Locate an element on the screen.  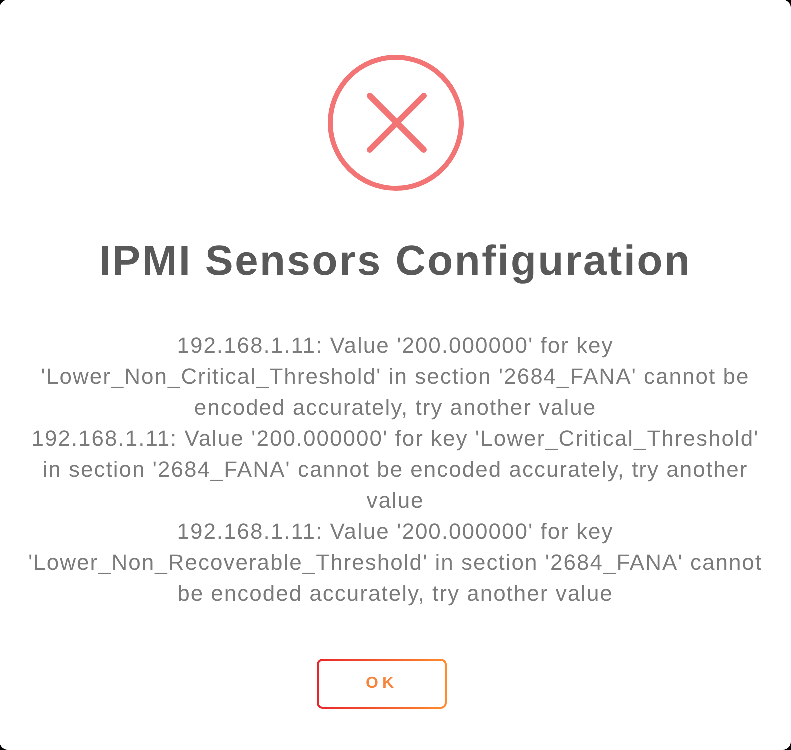
dialog-title: IPMI Sensors Configuration is located at coordinates (395, 261).